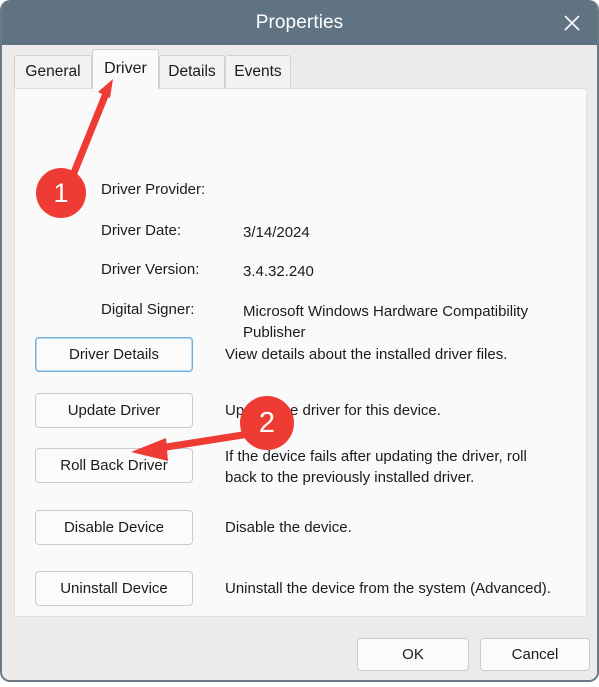 The width and height of the screenshot is (599, 687). What do you see at coordinates (258, 72) in the screenshot?
I see `tab-events: Events` at bounding box center [258, 72].